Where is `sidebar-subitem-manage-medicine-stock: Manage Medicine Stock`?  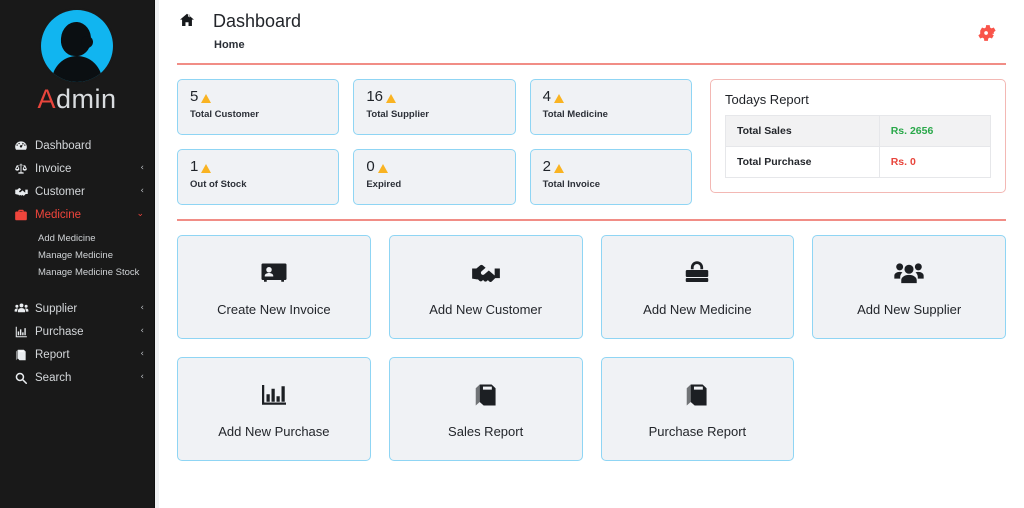
sidebar-subitem-manage-medicine-stock: Manage Medicine Stock is located at coordinates (77, 272).